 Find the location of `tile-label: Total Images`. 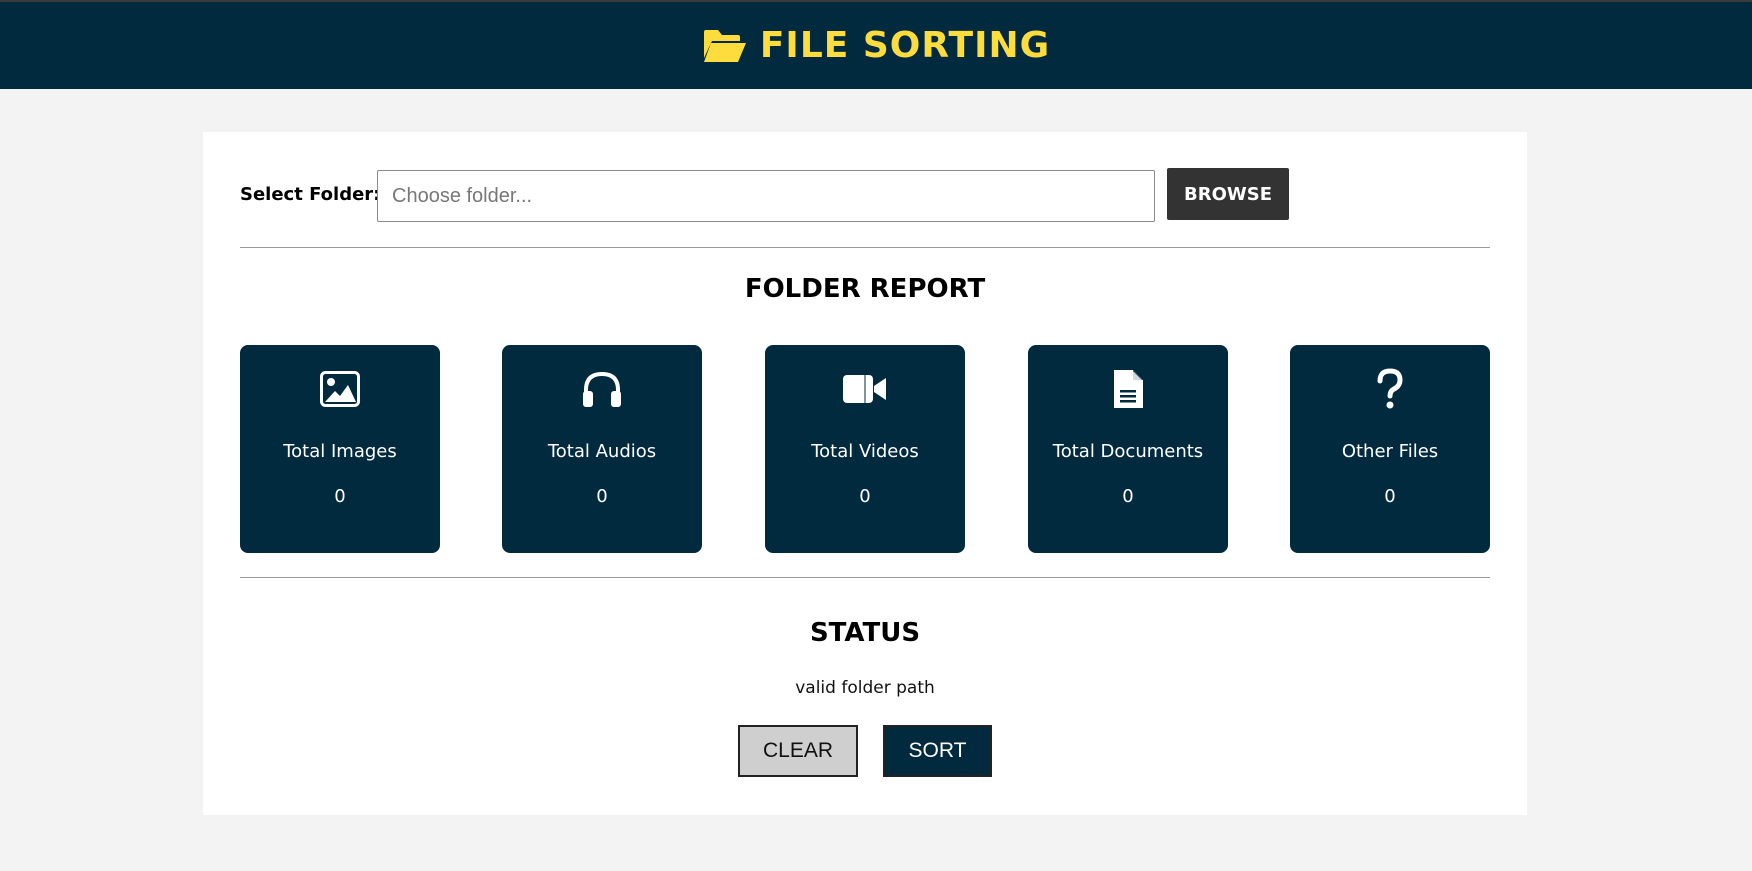

tile-label: Total Images is located at coordinates (340, 451).